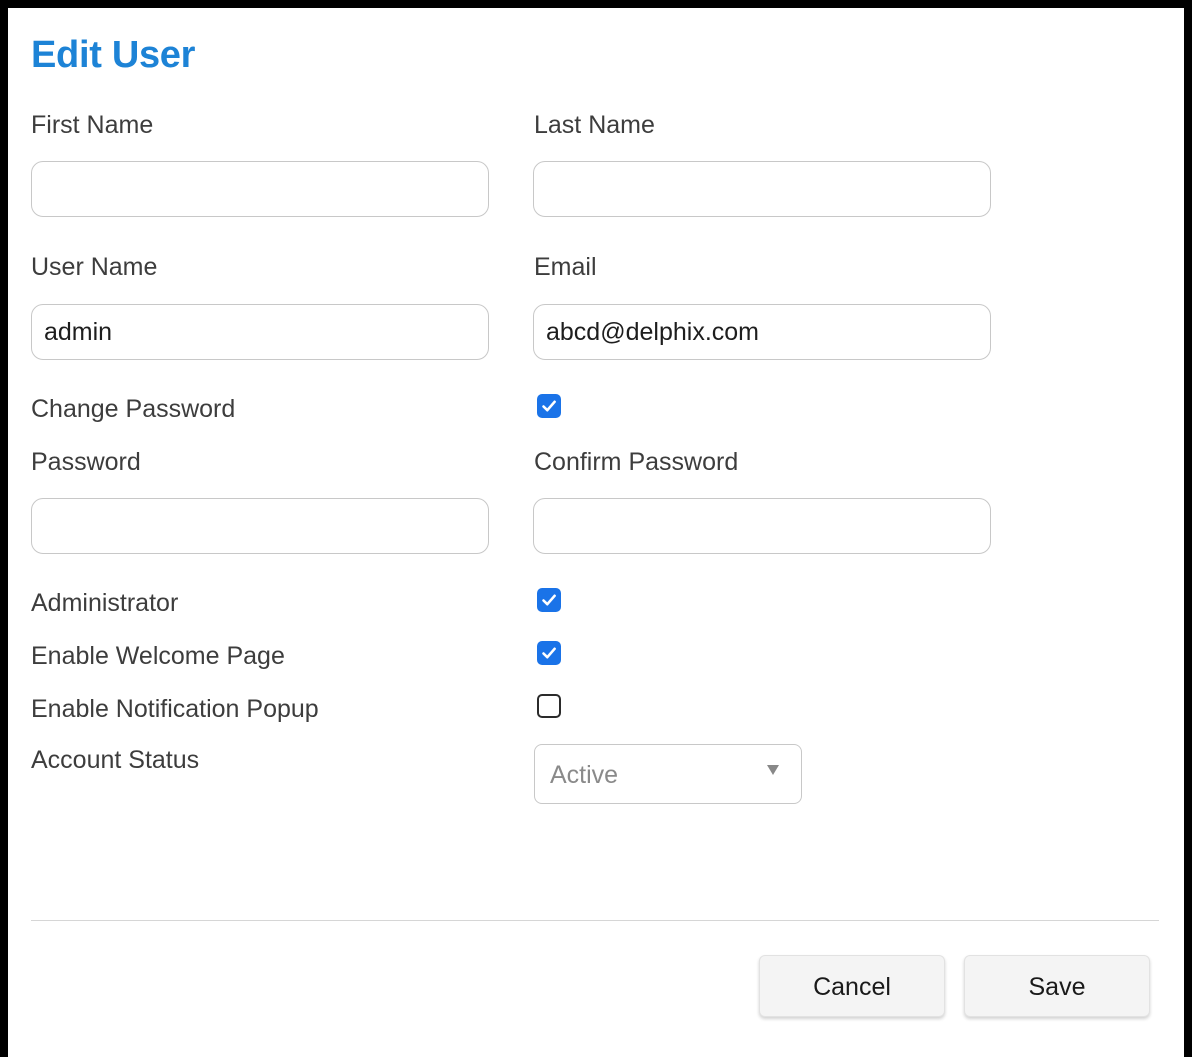 This screenshot has height=1057, width=1192. What do you see at coordinates (94, 267) in the screenshot?
I see `user-name-label: User Name` at bounding box center [94, 267].